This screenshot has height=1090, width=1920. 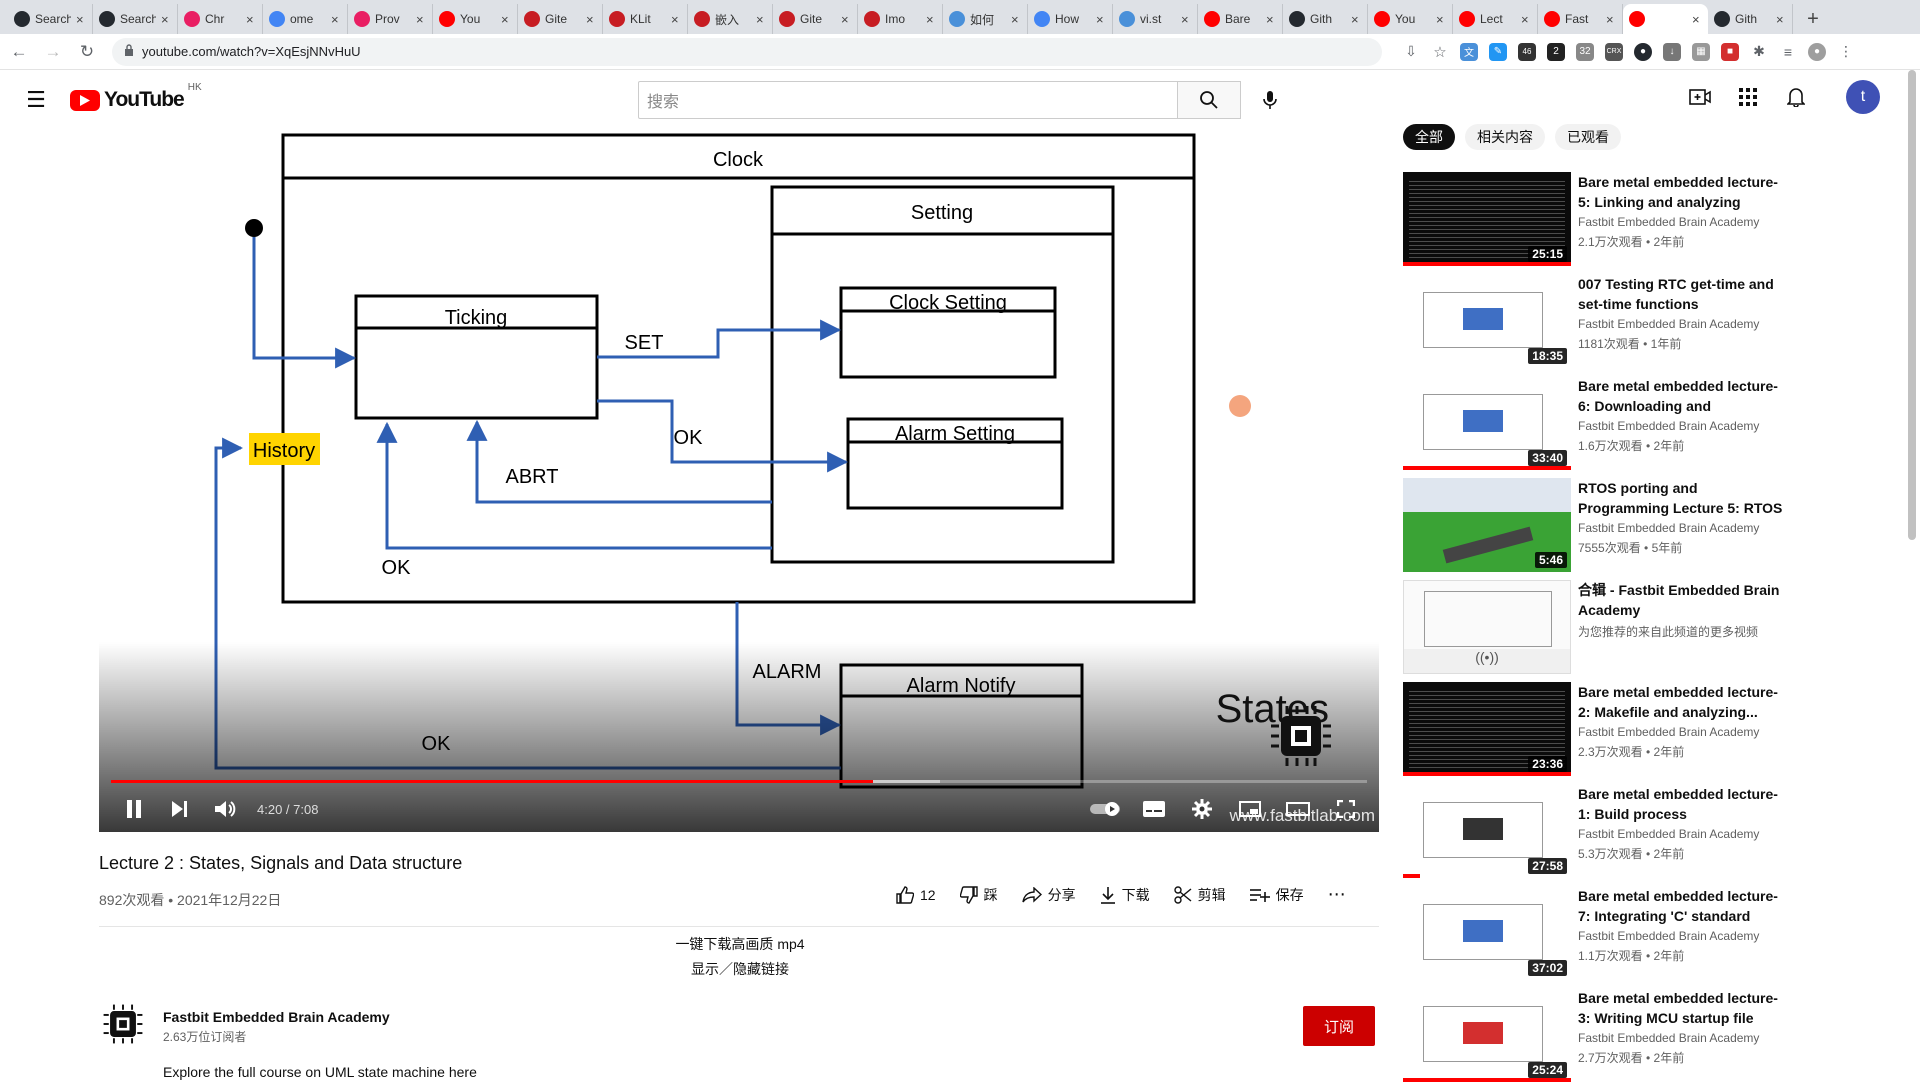 I want to click on subtitles-button, so click(x=1154, y=809).